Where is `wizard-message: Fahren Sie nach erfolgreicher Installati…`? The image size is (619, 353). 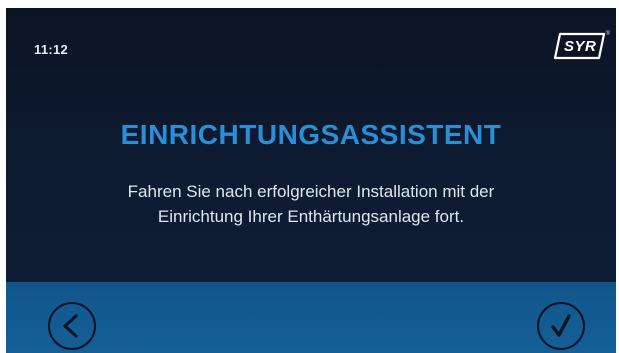
wizard-message: Fahren Sie nach erfolgreicher Installati… is located at coordinates (311, 204).